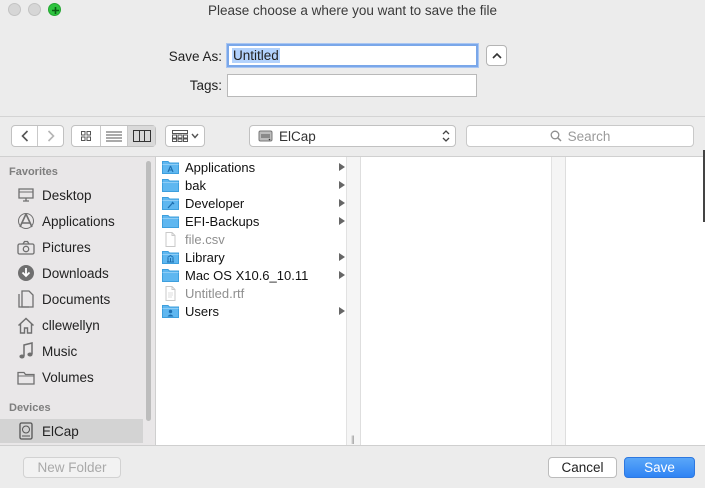 The image size is (705, 488). Describe the element at coordinates (496, 55) in the screenshot. I see `collapse-dialog-button` at that location.